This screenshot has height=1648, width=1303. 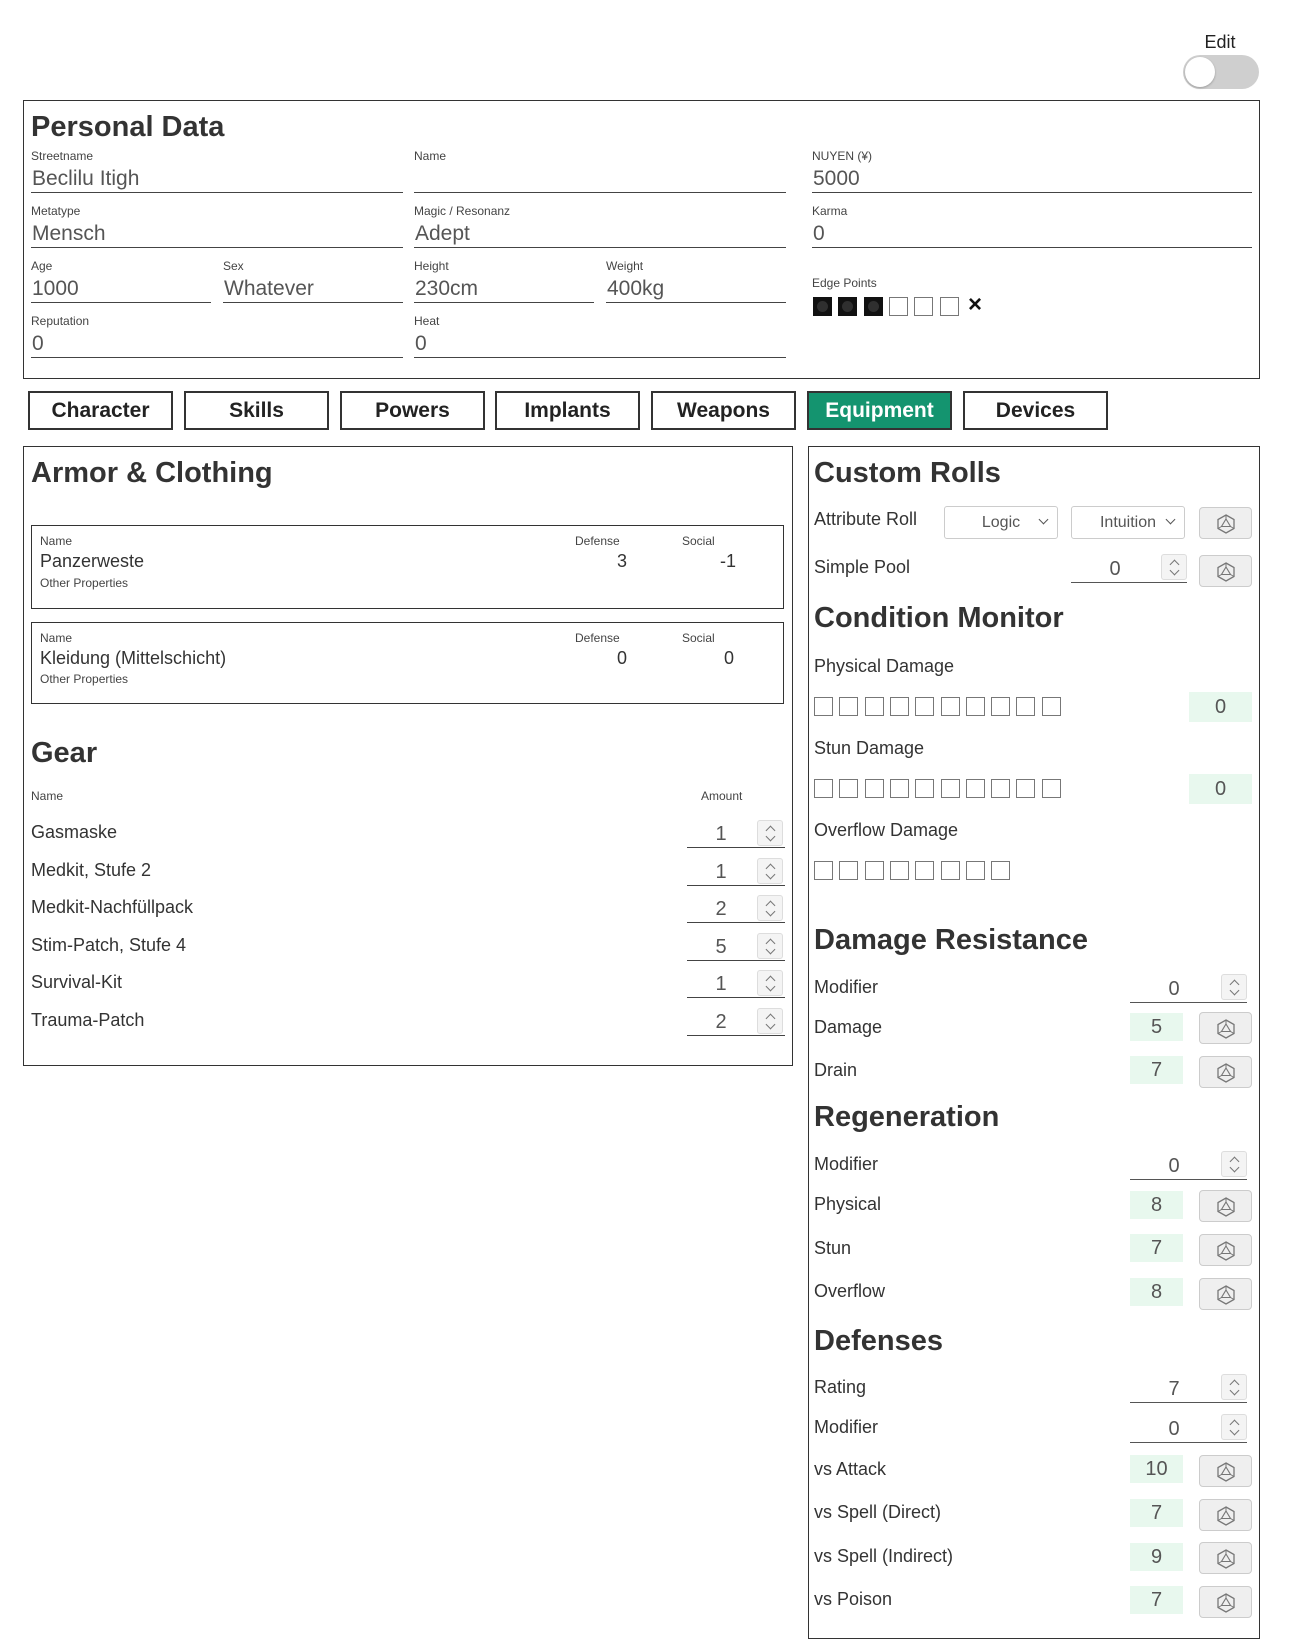 What do you see at coordinates (100, 410) in the screenshot?
I see `tab-character: Character` at bounding box center [100, 410].